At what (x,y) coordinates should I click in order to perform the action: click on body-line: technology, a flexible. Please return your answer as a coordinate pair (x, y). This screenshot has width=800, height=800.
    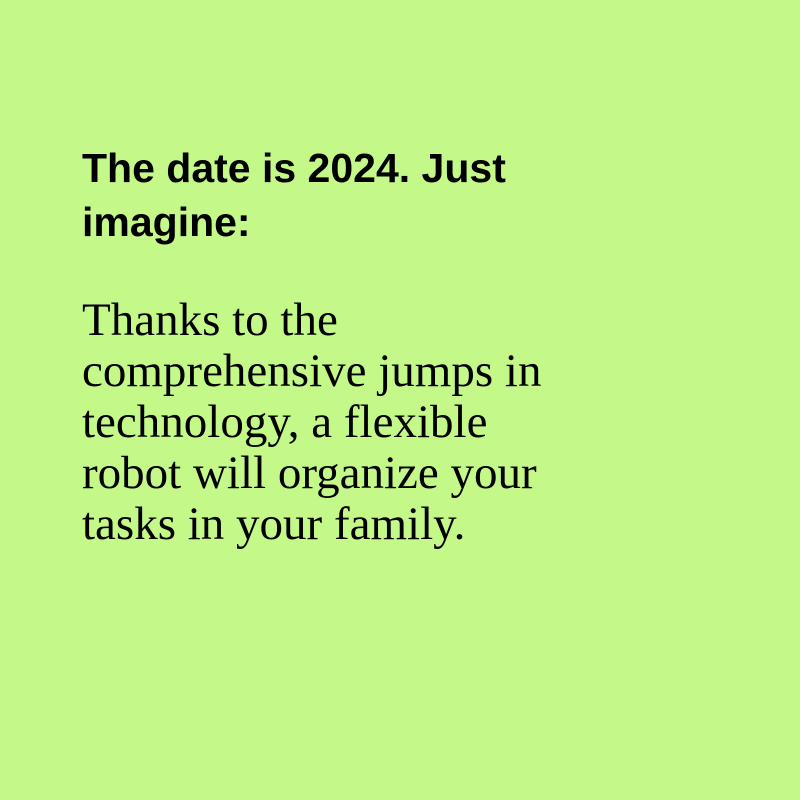
    Looking at the image, I should click on (285, 422).